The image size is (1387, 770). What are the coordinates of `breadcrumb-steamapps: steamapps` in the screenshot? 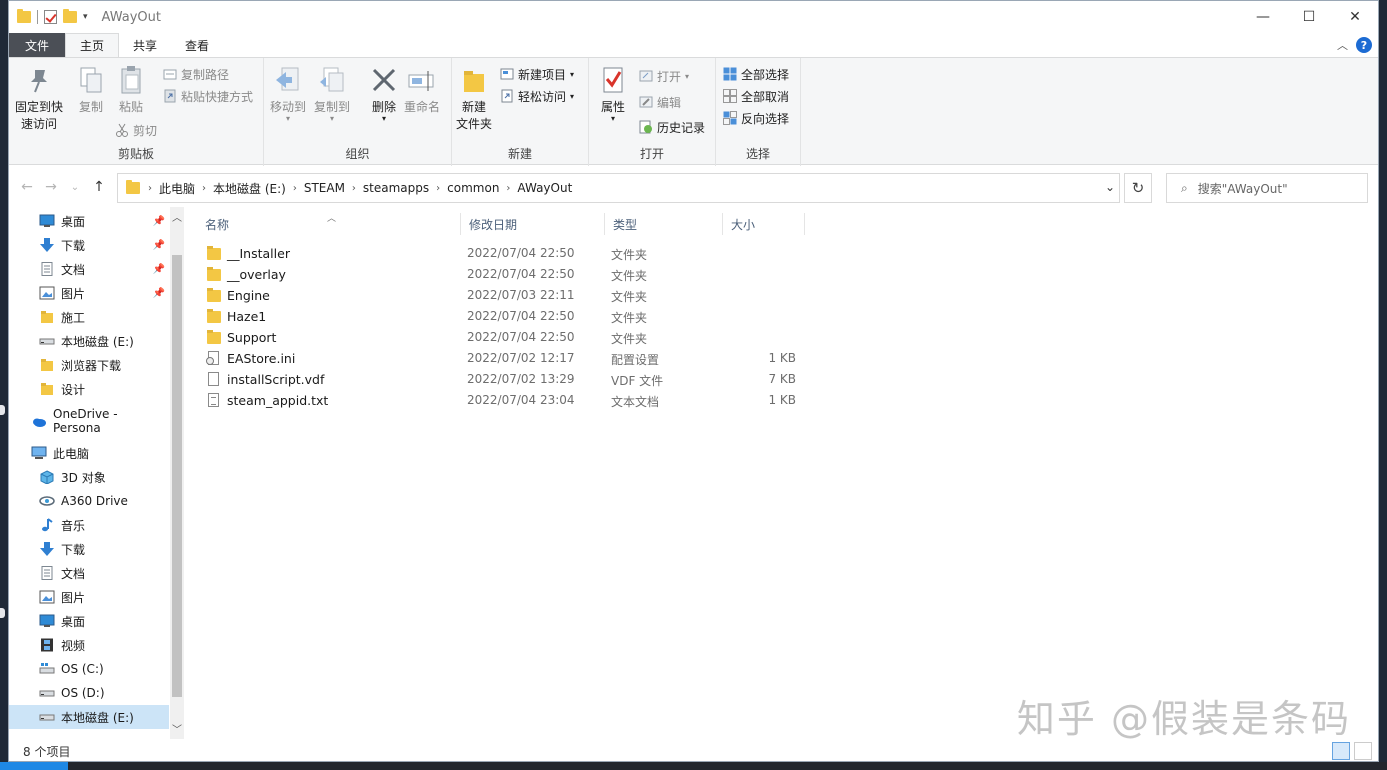 It's located at (396, 188).